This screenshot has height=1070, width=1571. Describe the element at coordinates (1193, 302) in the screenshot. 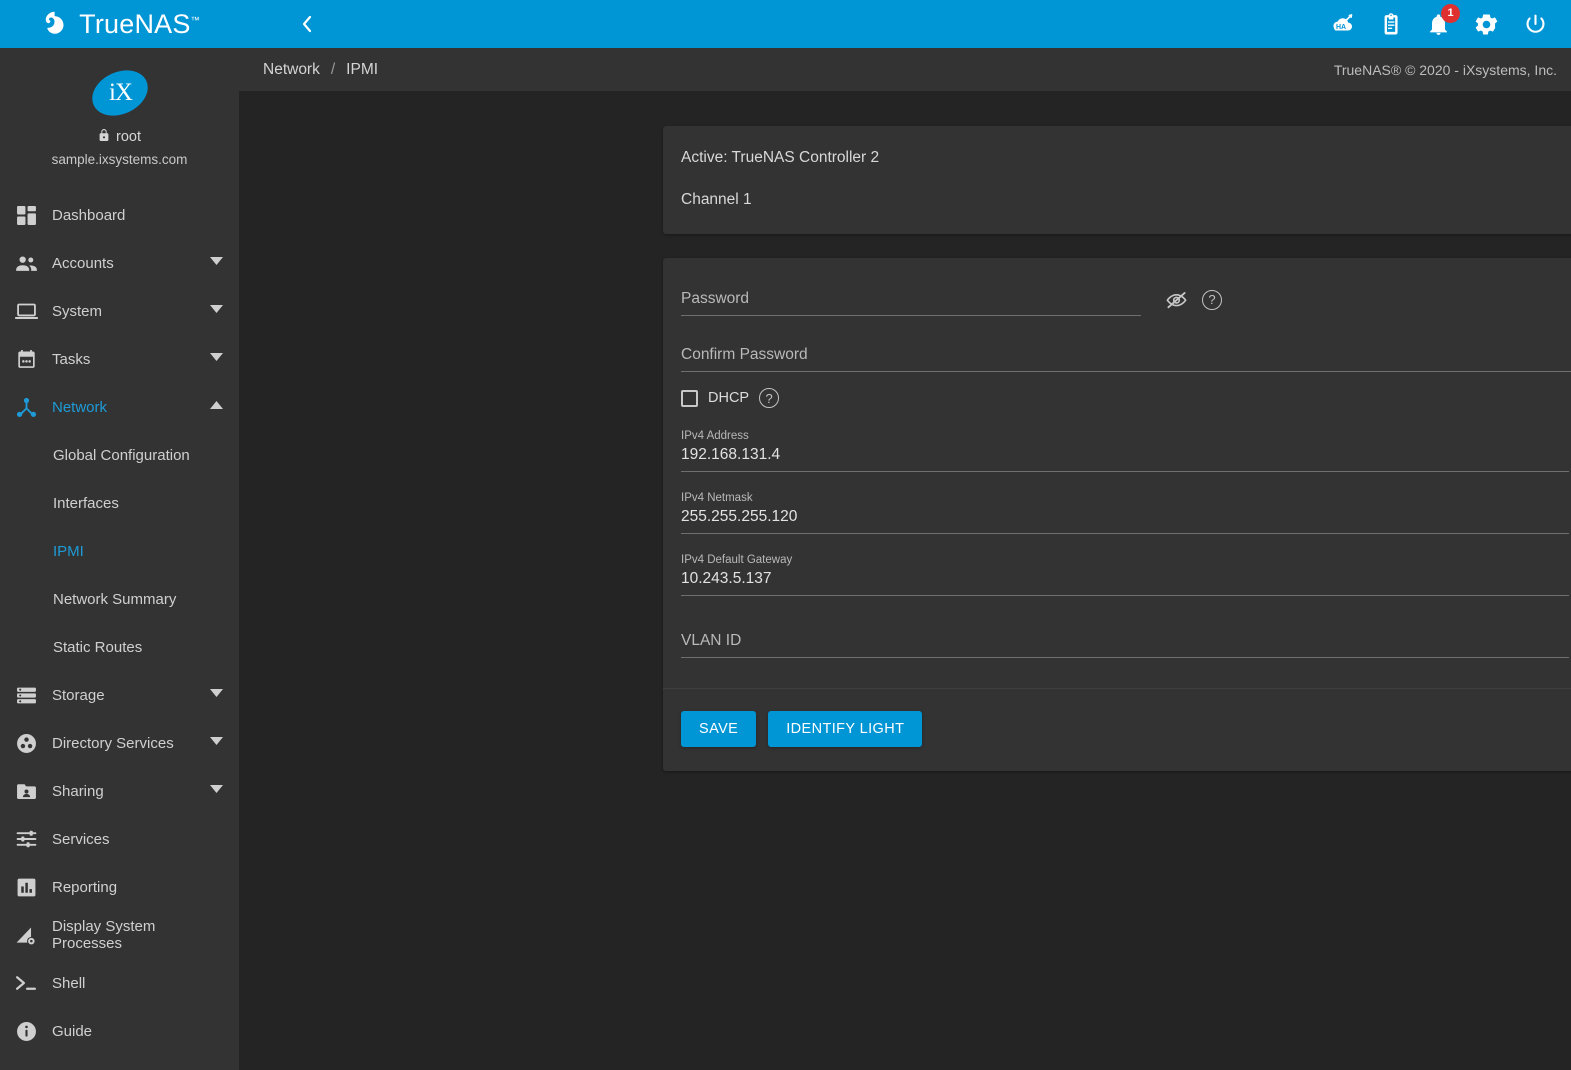

I see `password-adornments: ?` at that location.